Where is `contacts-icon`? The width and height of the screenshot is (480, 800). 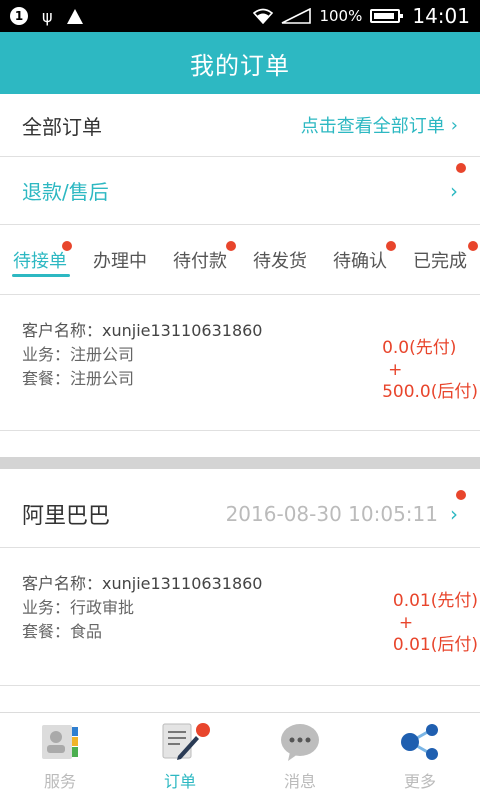
contacts-icon is located at coordinates (60, 741).